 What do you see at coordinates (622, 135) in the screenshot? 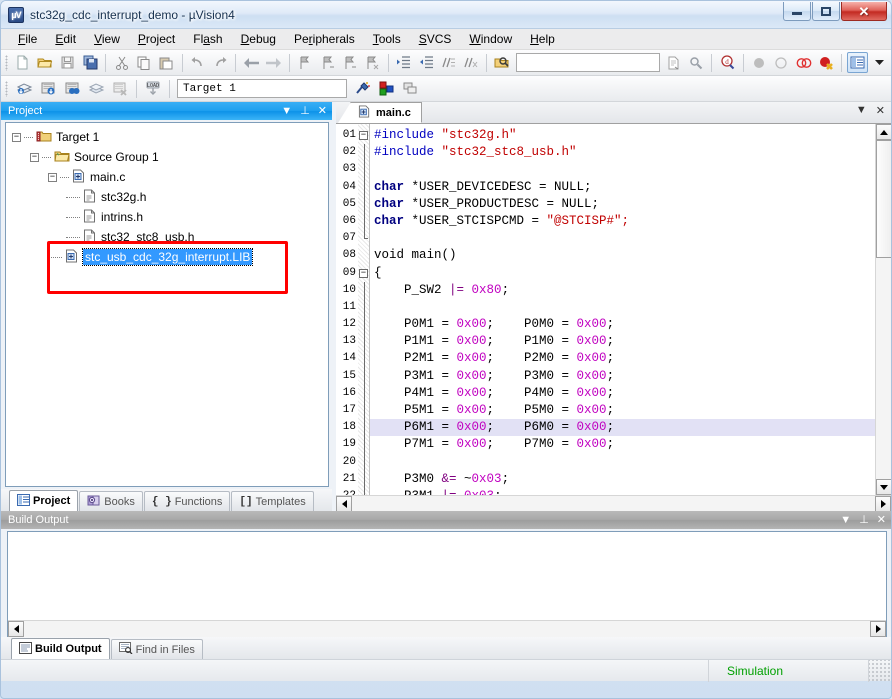
I see `code-line: #include "stc32g.h"` at bounding box center [622, 135].